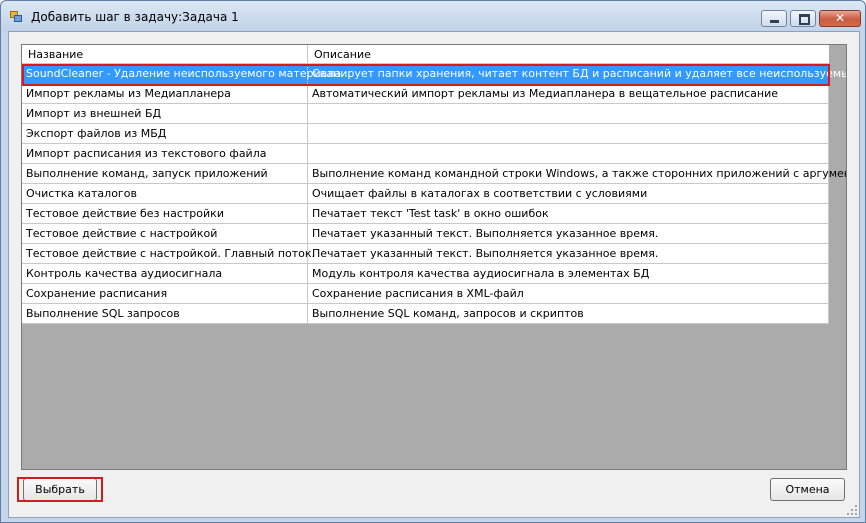 This screenshot has height=523, width=866. What do you see at coordinates (165, 114) in the screenshot?
I see `cell-name: Импорт из внешней БД` at bounding box center [165, 114].